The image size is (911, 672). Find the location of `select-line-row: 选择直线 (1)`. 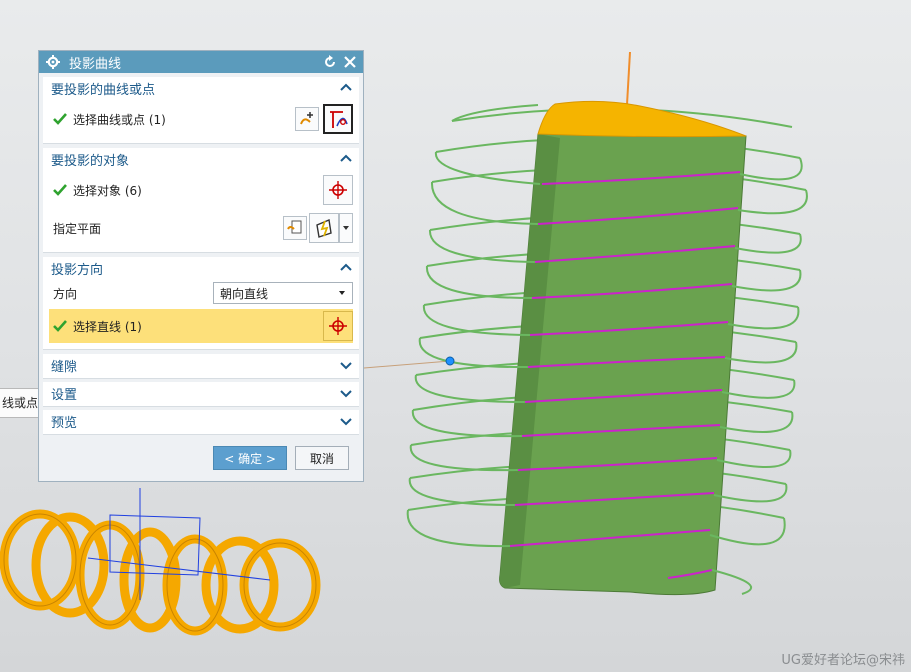

select-line-row: 选择直线 (1) is located at coordinates (201, 326).